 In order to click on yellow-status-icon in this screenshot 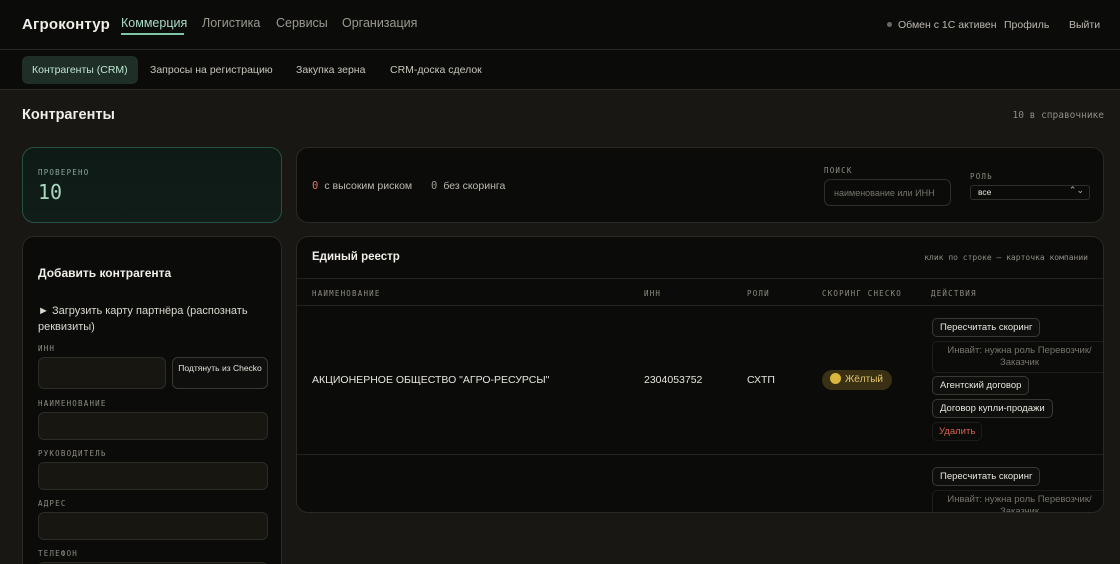, I will do `click(835, 378)`.